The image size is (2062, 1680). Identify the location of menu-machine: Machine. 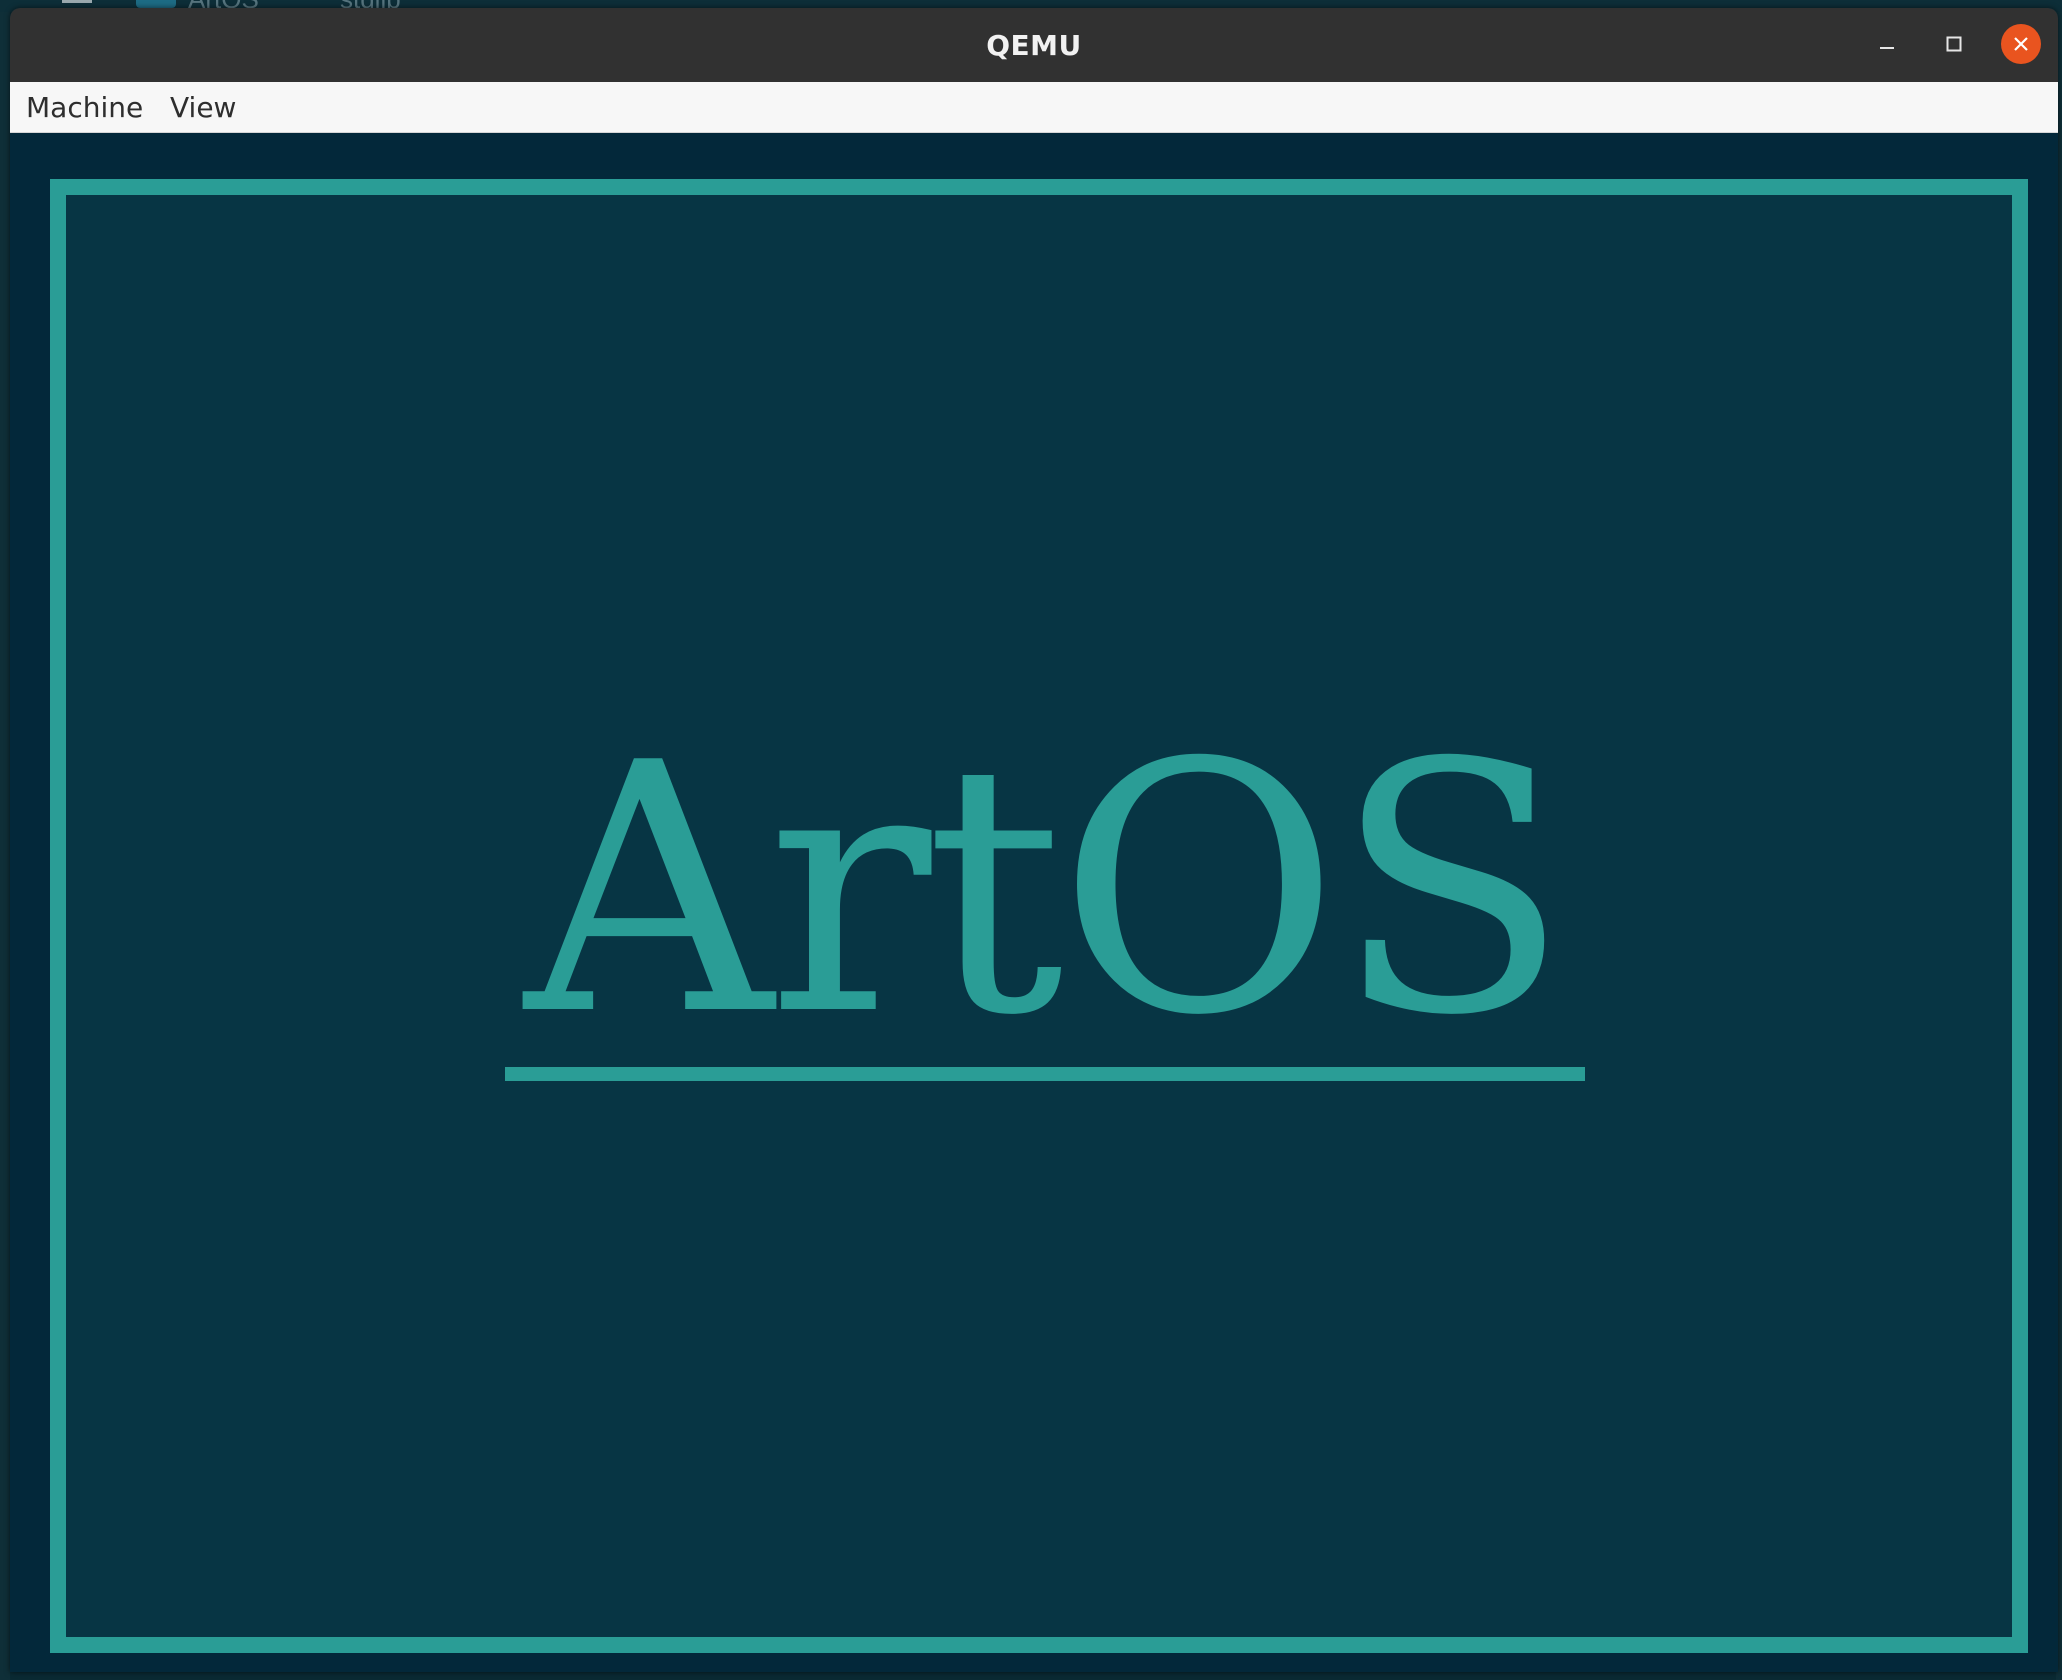
(84, 107).